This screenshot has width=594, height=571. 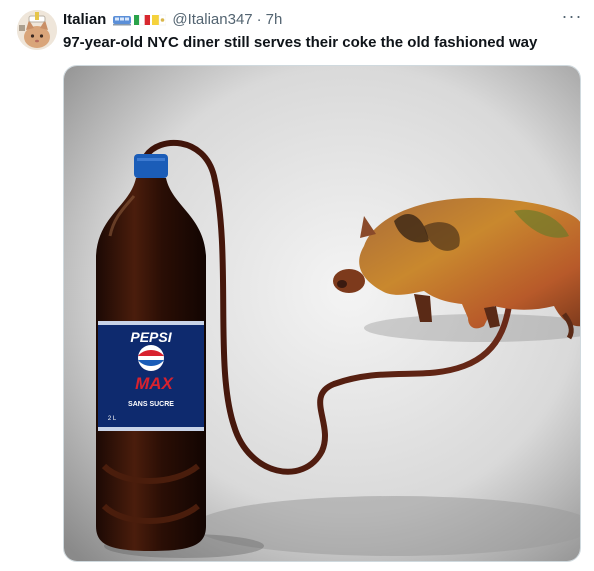 I want to click on train-icon, so click(x=122, y=21).